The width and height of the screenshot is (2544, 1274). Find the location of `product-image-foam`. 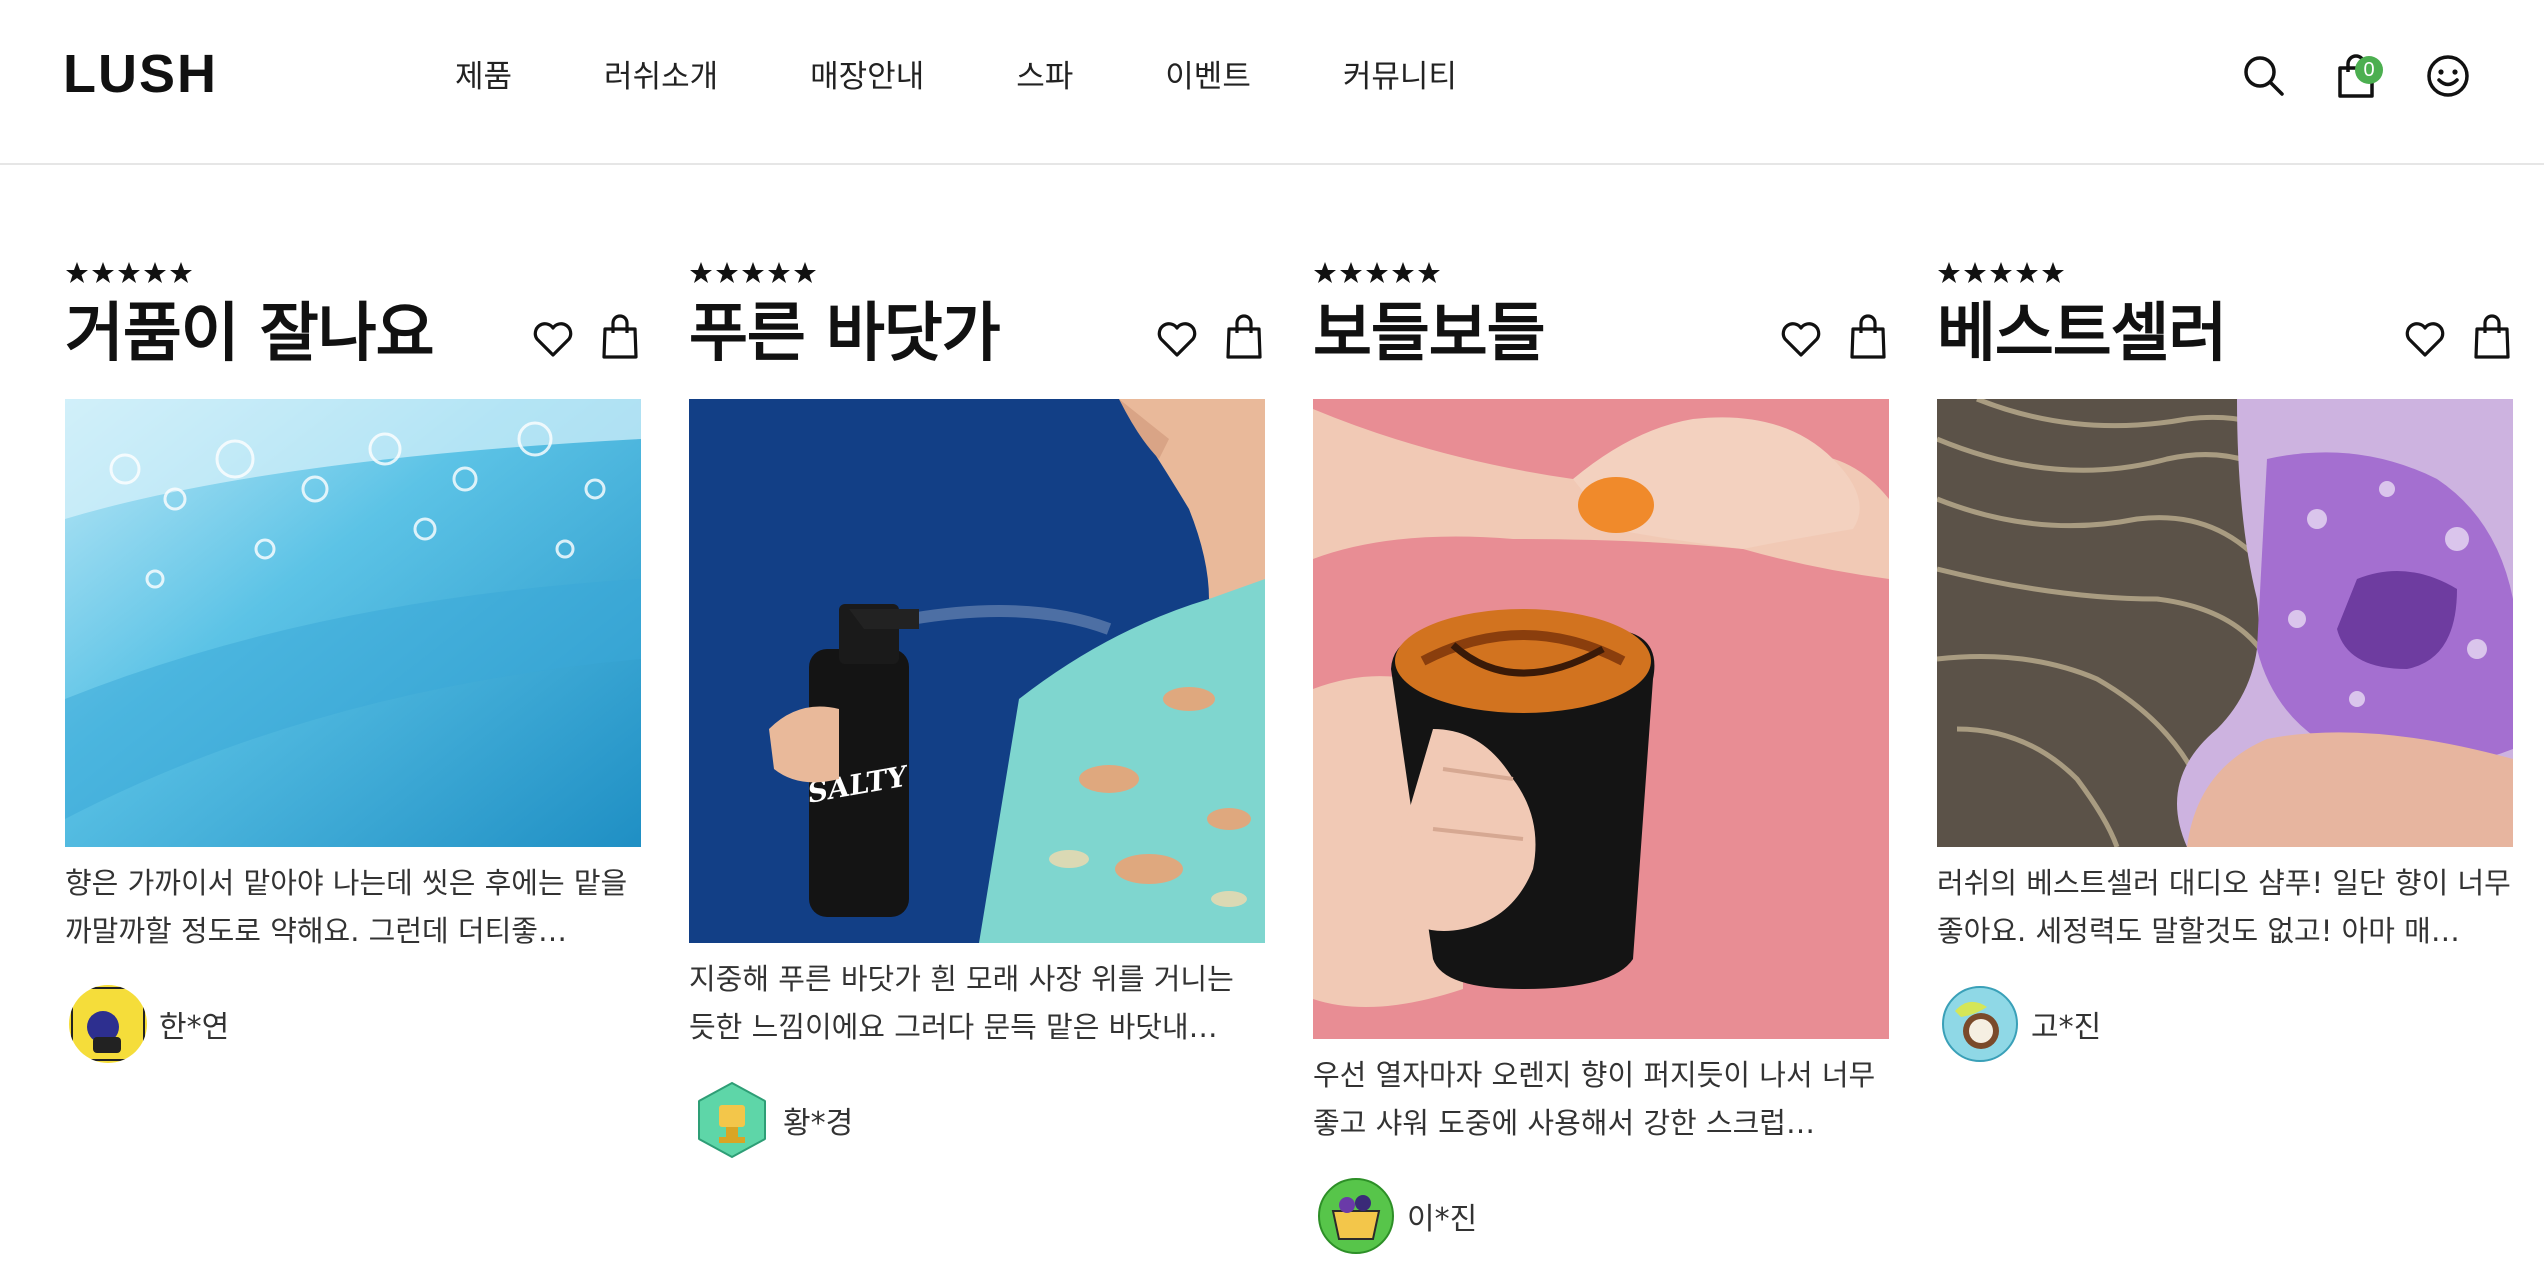

product-image-foam is located at coordinates (353, 623).